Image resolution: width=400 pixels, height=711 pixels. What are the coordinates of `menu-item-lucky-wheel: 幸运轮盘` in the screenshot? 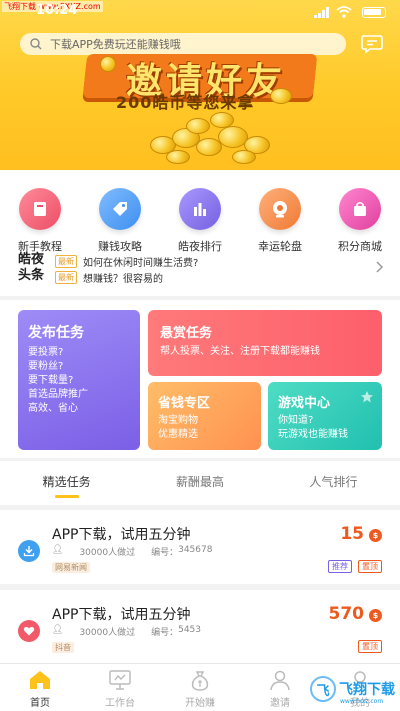 It's located at (280, 221).